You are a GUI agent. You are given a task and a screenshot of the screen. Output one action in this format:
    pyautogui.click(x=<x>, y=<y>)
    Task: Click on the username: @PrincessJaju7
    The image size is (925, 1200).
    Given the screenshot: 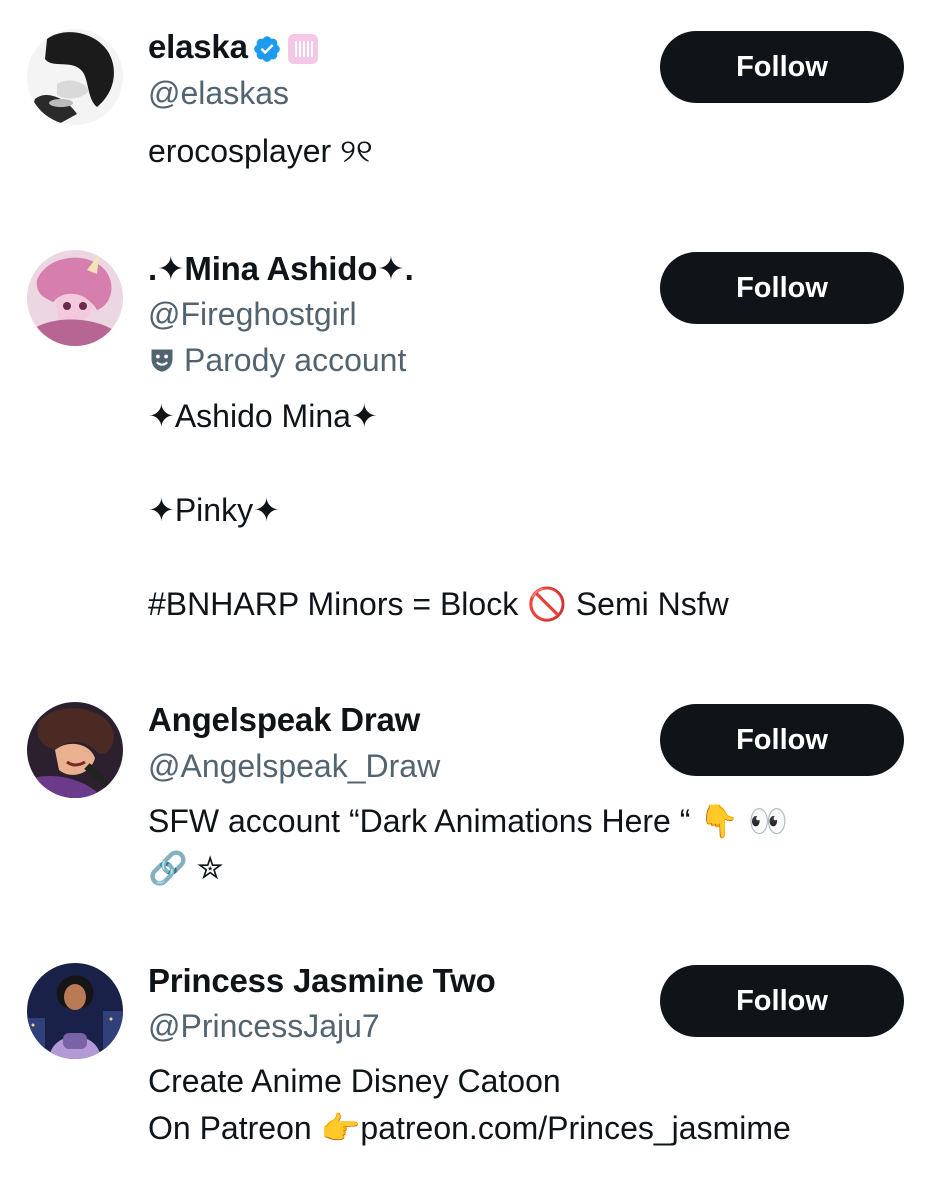 What is the action you would take?
    pyautogui.click(x=264, y=1026)
    